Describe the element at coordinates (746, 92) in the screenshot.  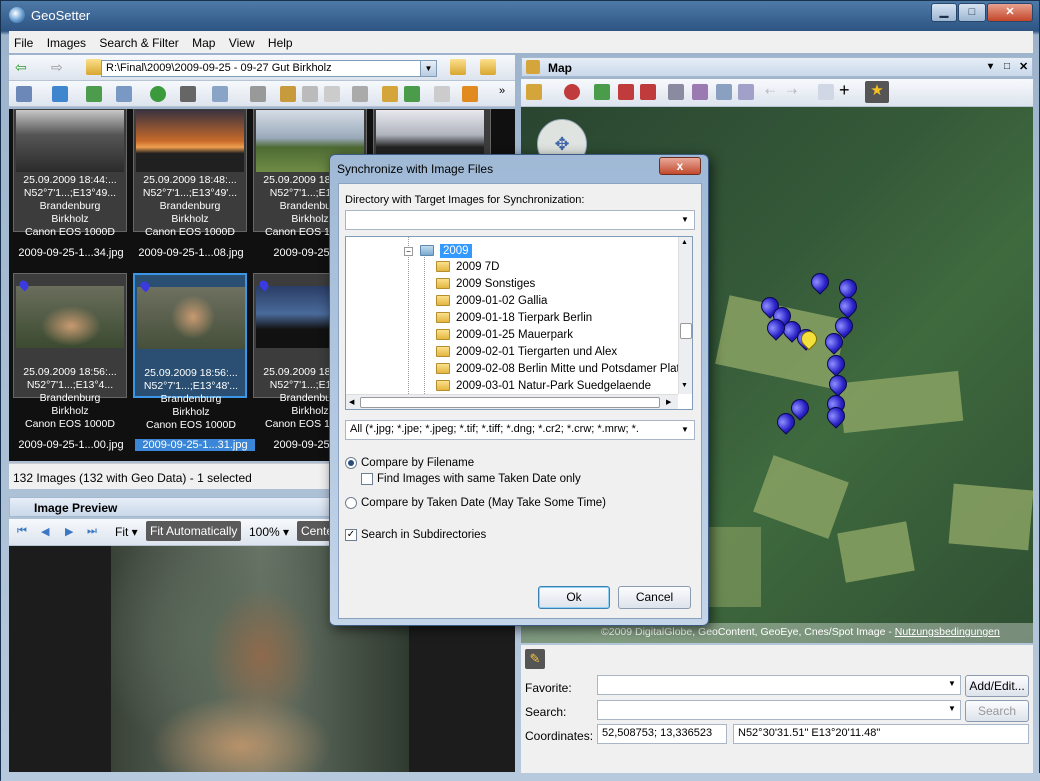
I see `search-location-icon` at that location.